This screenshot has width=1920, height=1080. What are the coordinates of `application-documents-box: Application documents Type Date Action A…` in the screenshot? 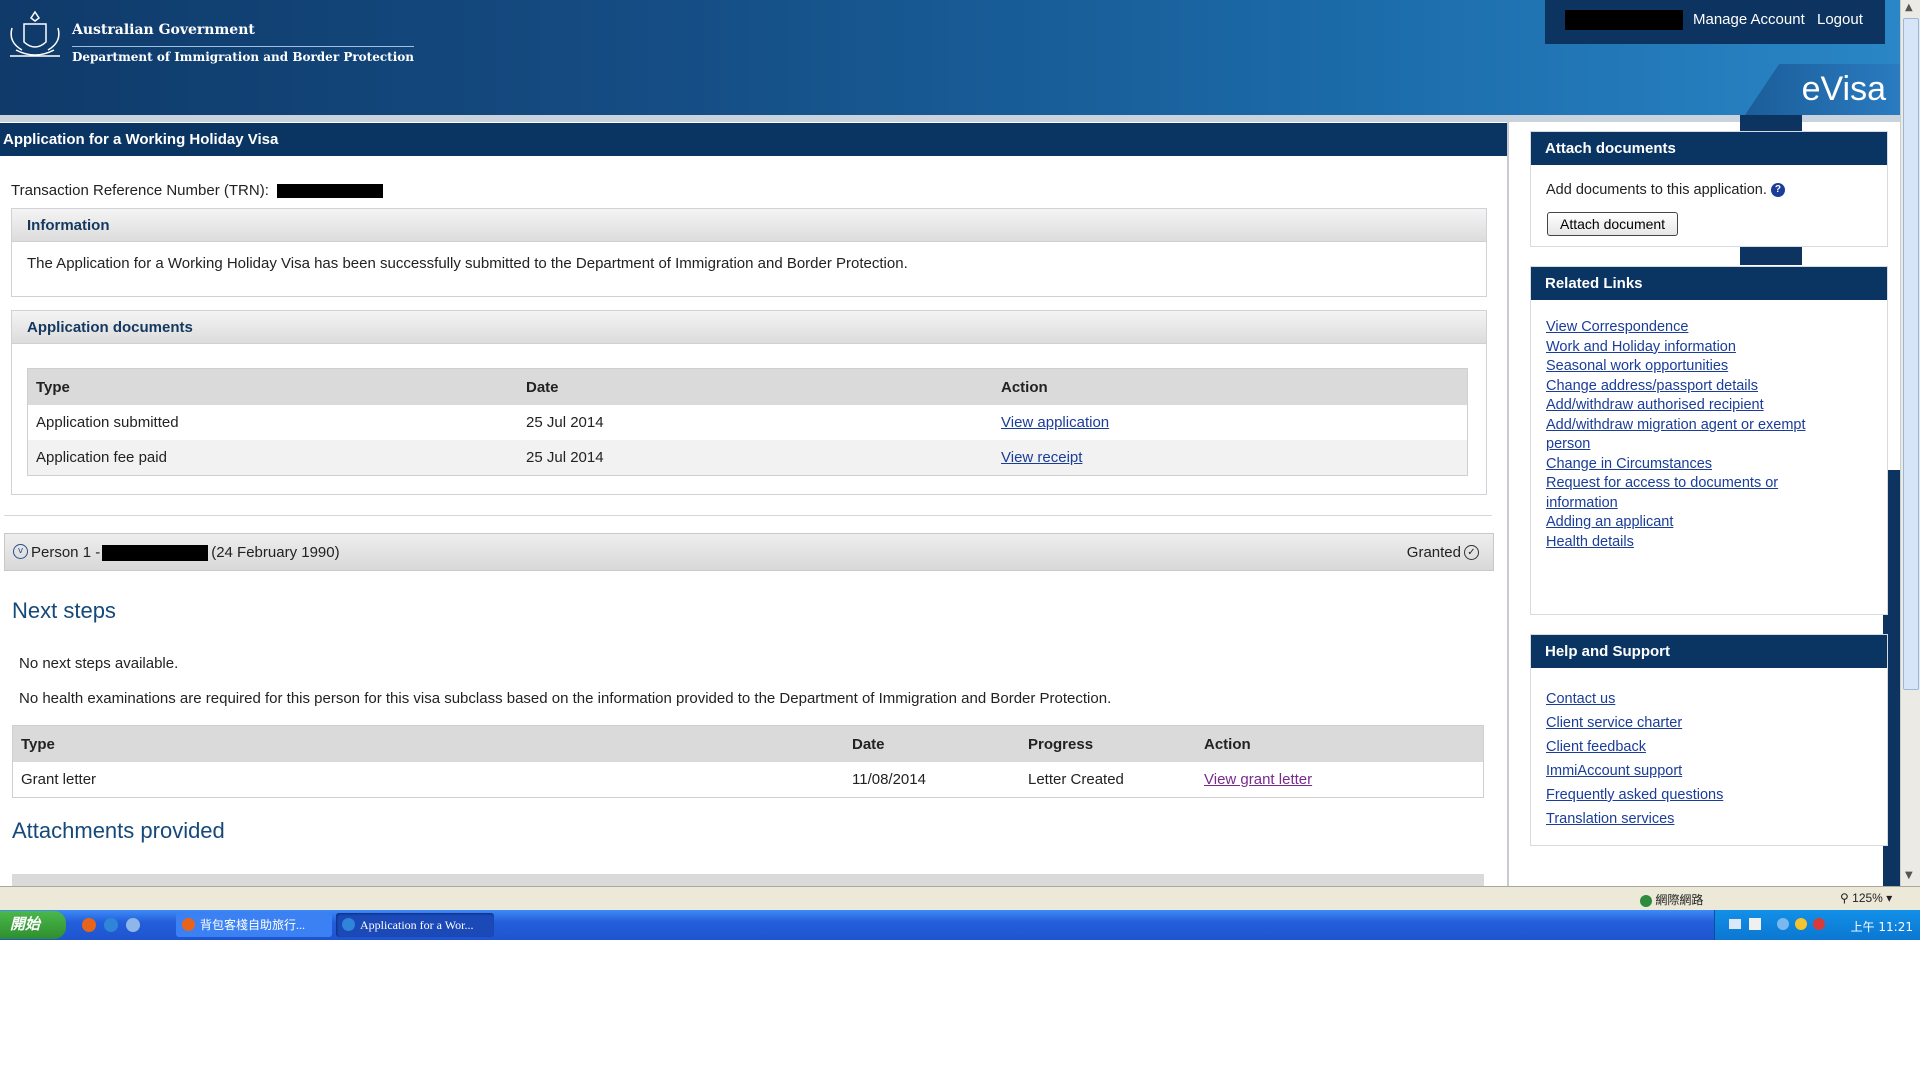 It's located at (749, 402).